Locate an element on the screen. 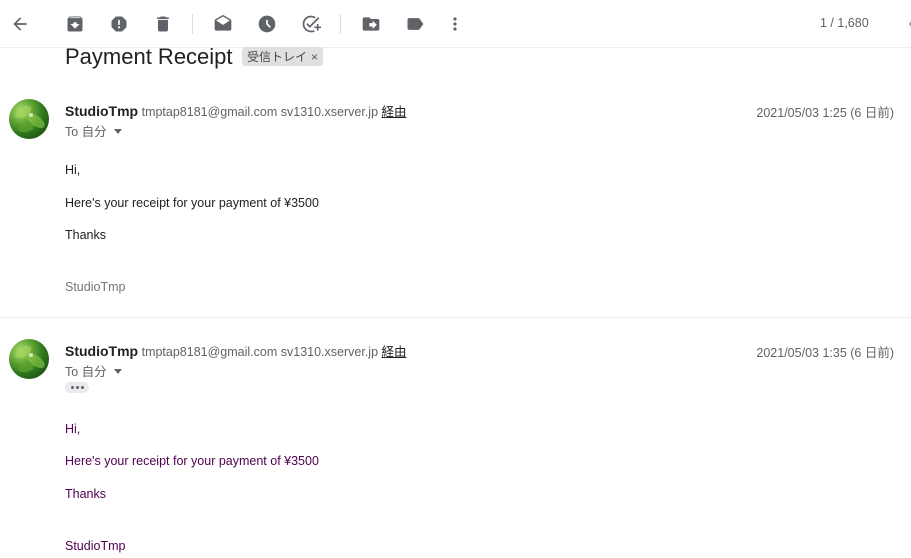 The height and width of the screenshot is (558, 911). mark-unread-icon is located at coordinates (223, 24).